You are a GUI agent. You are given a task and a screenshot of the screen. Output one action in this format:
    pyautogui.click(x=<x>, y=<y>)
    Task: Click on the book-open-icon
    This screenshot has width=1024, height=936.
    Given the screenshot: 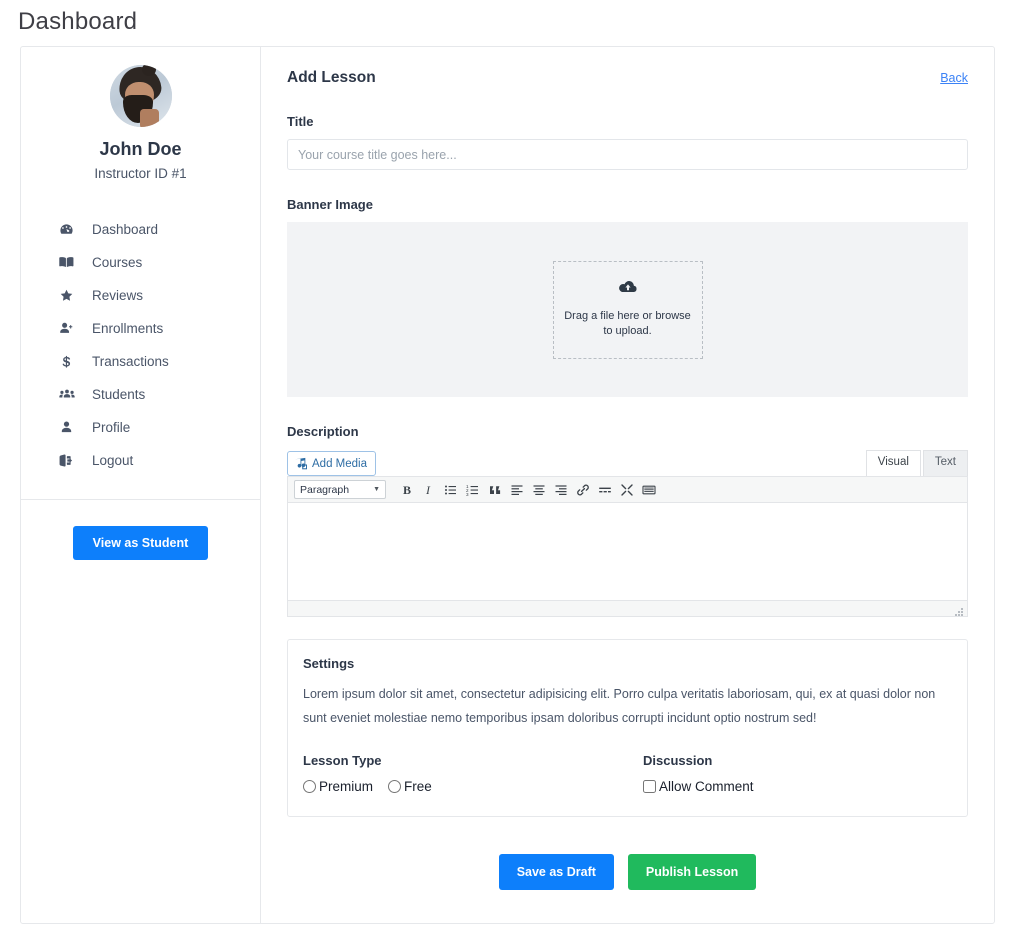 What is the action you would take?
    pyautogui.click(x=71, y=262)
    